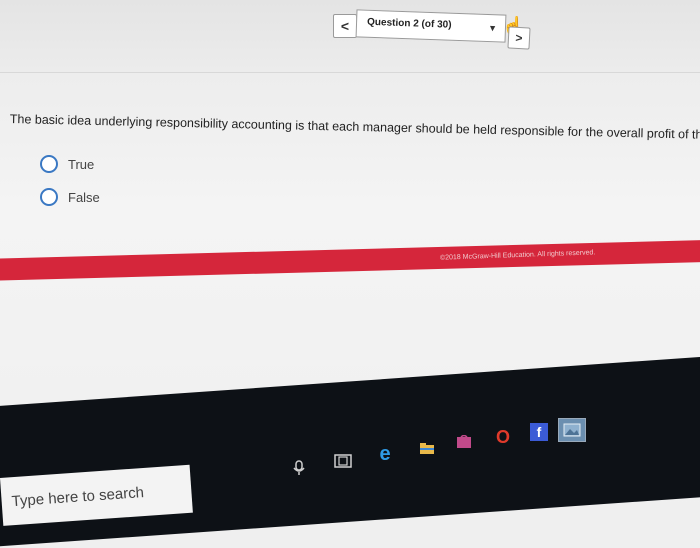 The height and width of the screenshot is (548, 700). I want to click on question-nav-bar: < Question 2 (of 30) ▼ ☝ >, so click(350, 36).